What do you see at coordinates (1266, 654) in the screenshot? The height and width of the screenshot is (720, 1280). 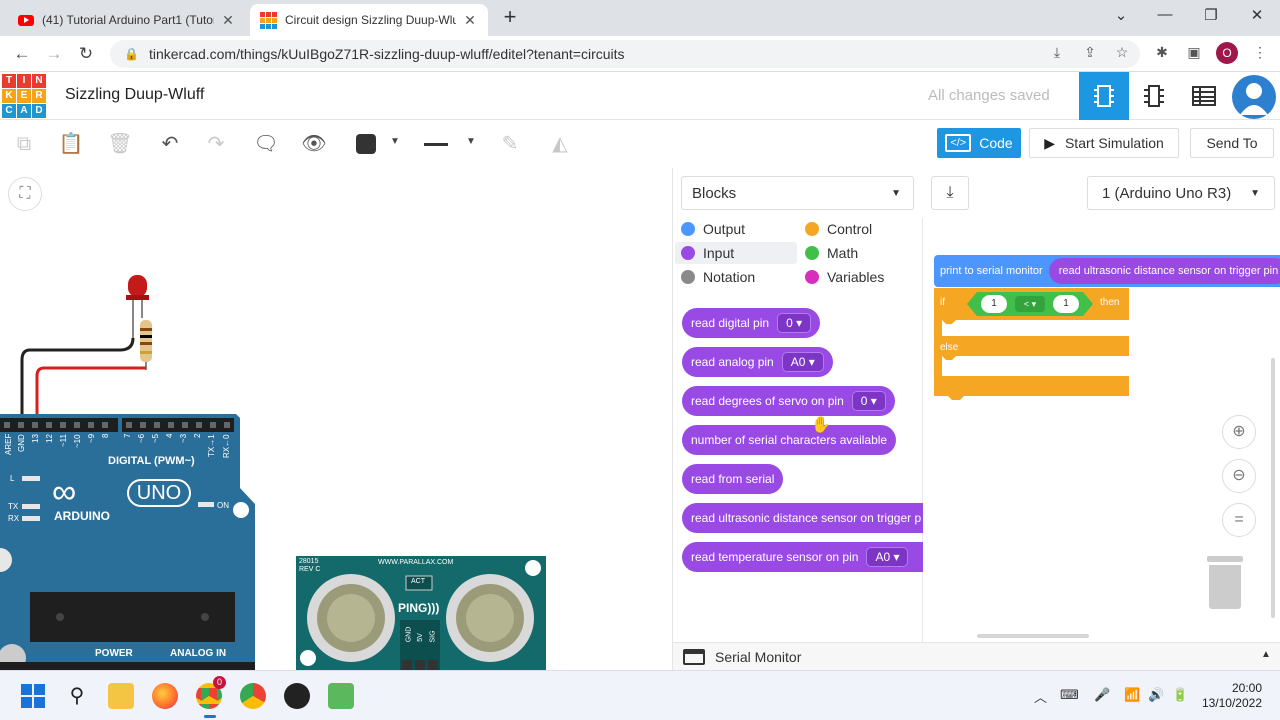 I see `chevron-up-icon: ▲` at bounding box center [1266, 654].